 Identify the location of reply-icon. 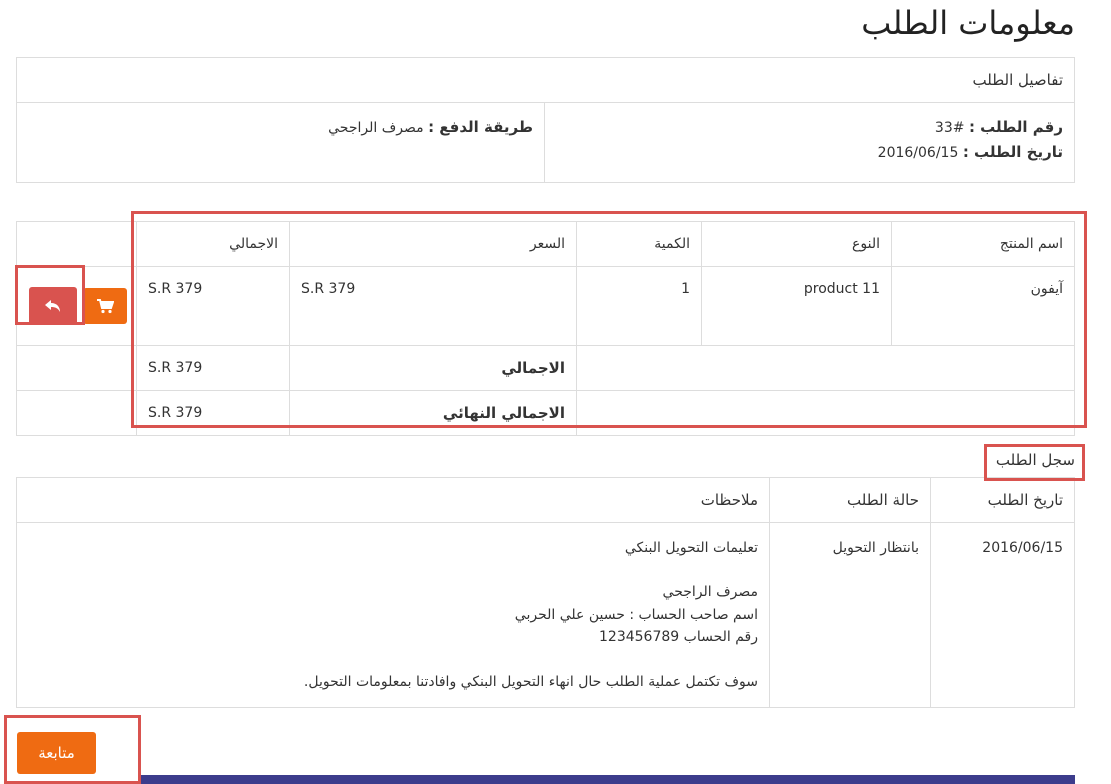
(52, 306).